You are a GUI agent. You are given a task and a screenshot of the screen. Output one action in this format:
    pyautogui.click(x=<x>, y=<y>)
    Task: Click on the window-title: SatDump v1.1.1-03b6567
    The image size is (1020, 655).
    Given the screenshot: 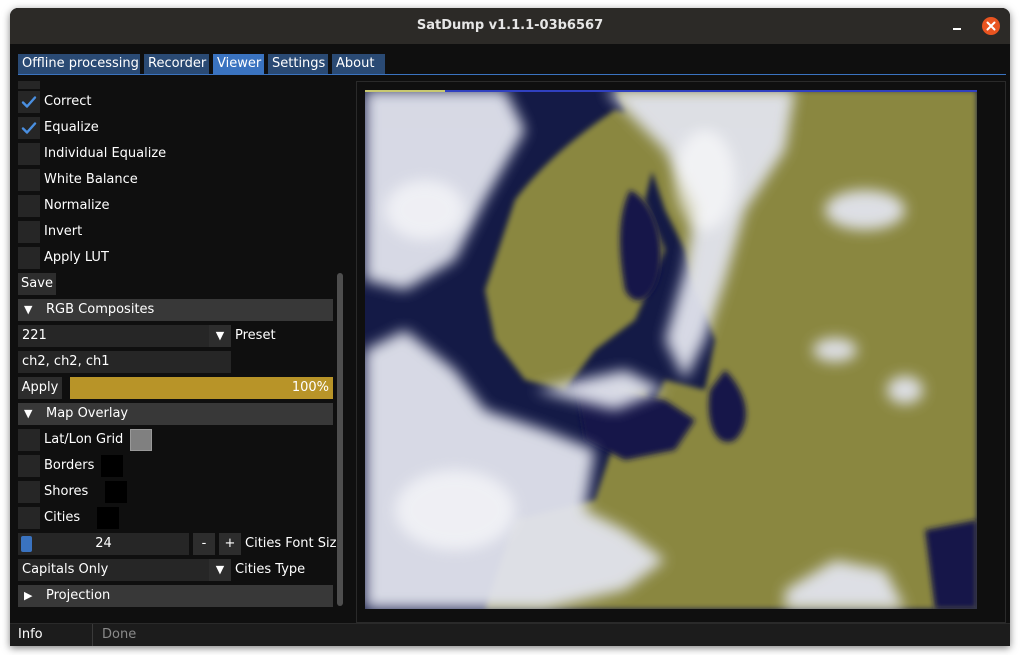 What is the action you would take?
    pyautogui.click(x=510, y=25)
    